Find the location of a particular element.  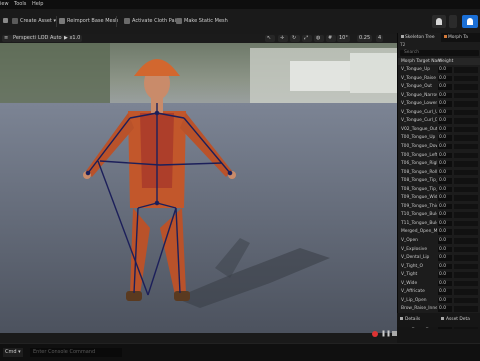

morph-target-row: T09_Tongue_Thick 0.0 is located at coordinates (439, 207).